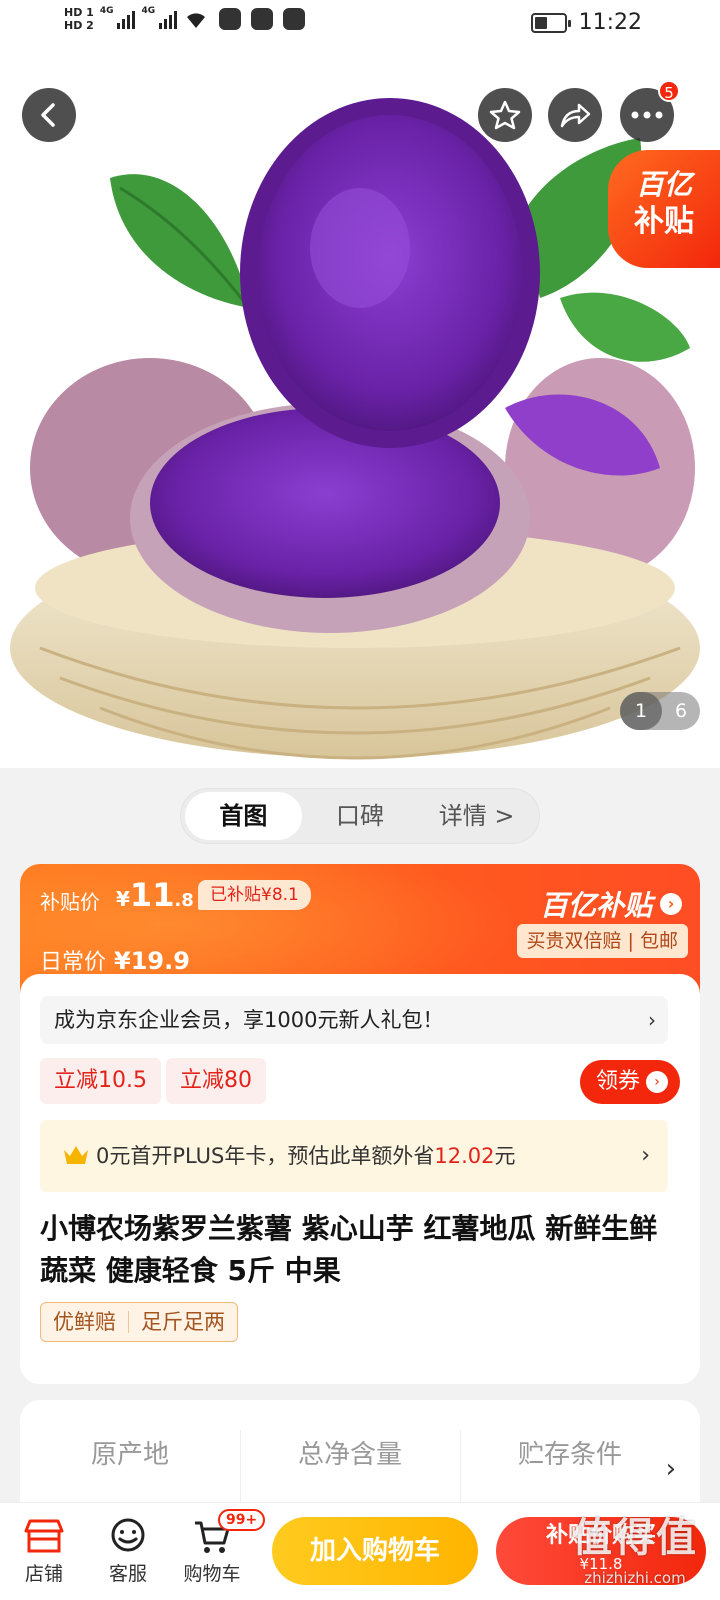 The width and height of the screenshot is (720, 1600). Describe the element at coordinates (76, 1155) in the screenshot. I see `crown-icon` at that location.